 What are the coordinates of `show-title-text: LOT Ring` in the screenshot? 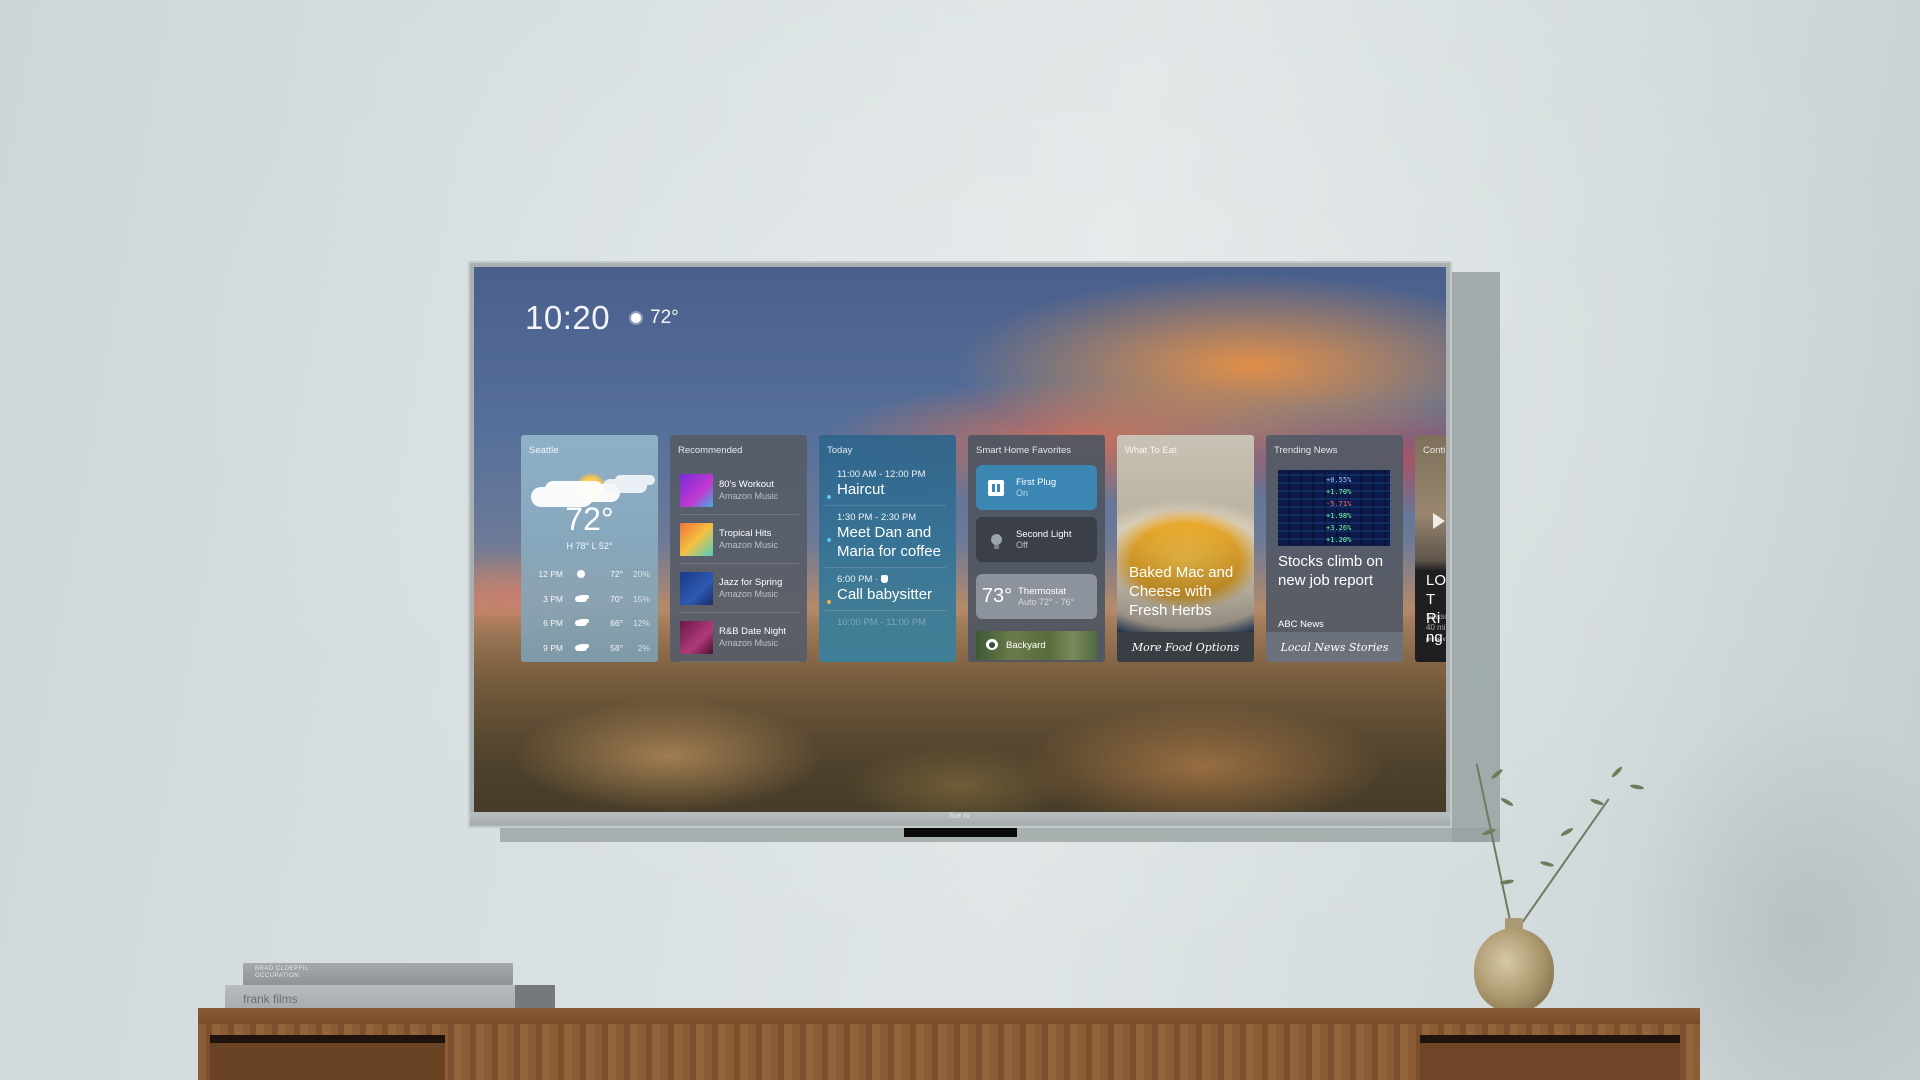 It's located at (1436, 609).